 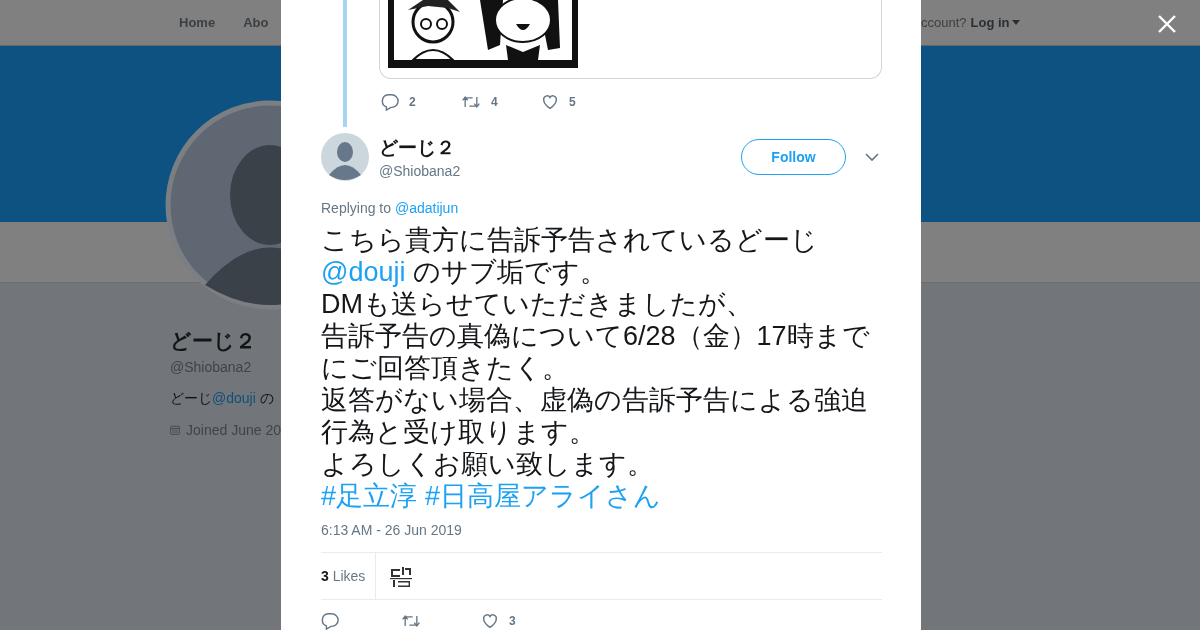 What do you see at coordinates (601, 530) in the screenshot?
I see `tweet-time: 6:13 AM - 26 Jun 2019` at bounding box center [601, 530].